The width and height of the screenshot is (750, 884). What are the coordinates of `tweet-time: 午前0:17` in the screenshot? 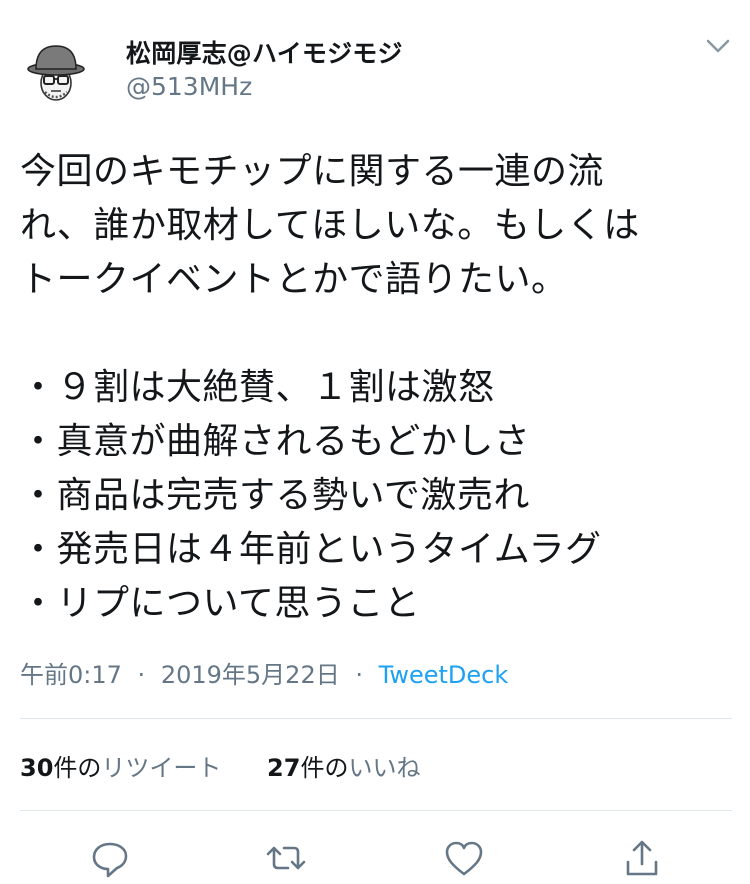 It's located at (71, 675).